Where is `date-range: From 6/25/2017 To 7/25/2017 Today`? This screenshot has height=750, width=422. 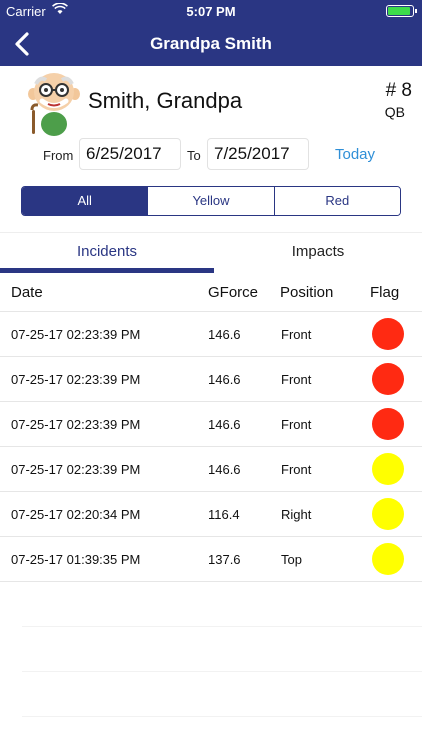 date-range: From 6/25/2017 To 7/25/2017 Today is located at coordinates (211, 154).